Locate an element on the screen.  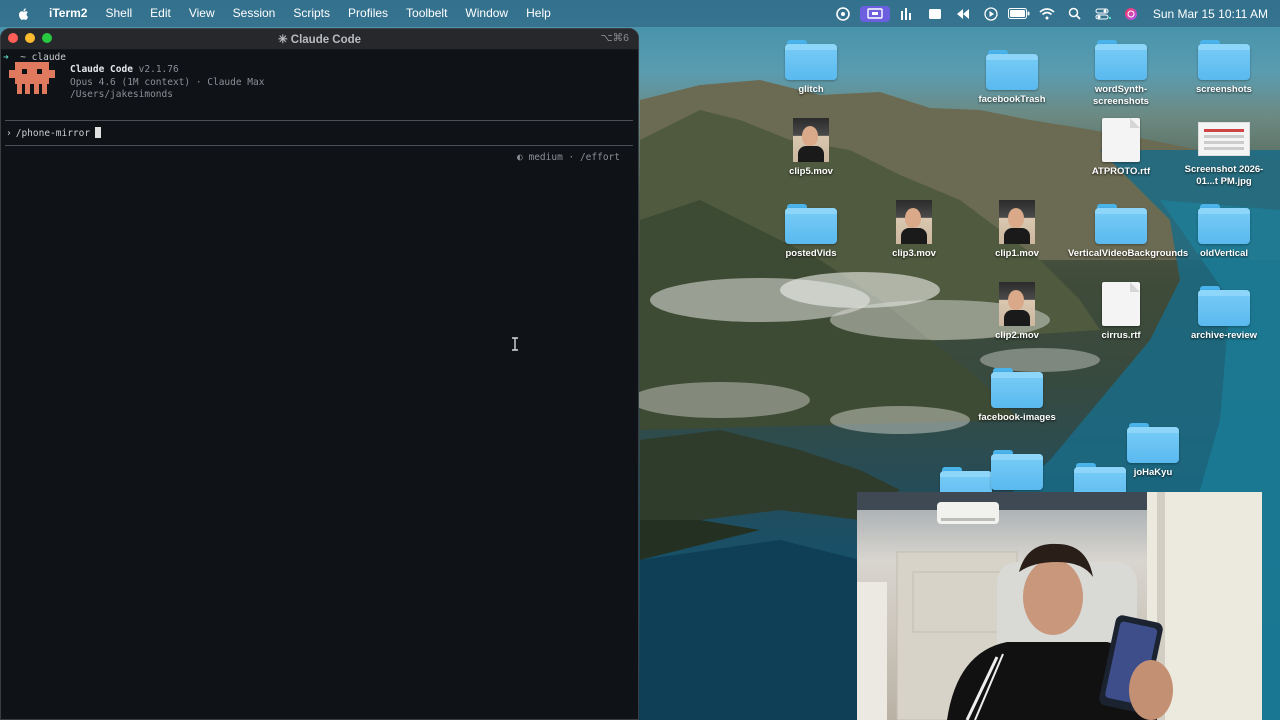
menu-view: View is located at coordinates (202, 13).